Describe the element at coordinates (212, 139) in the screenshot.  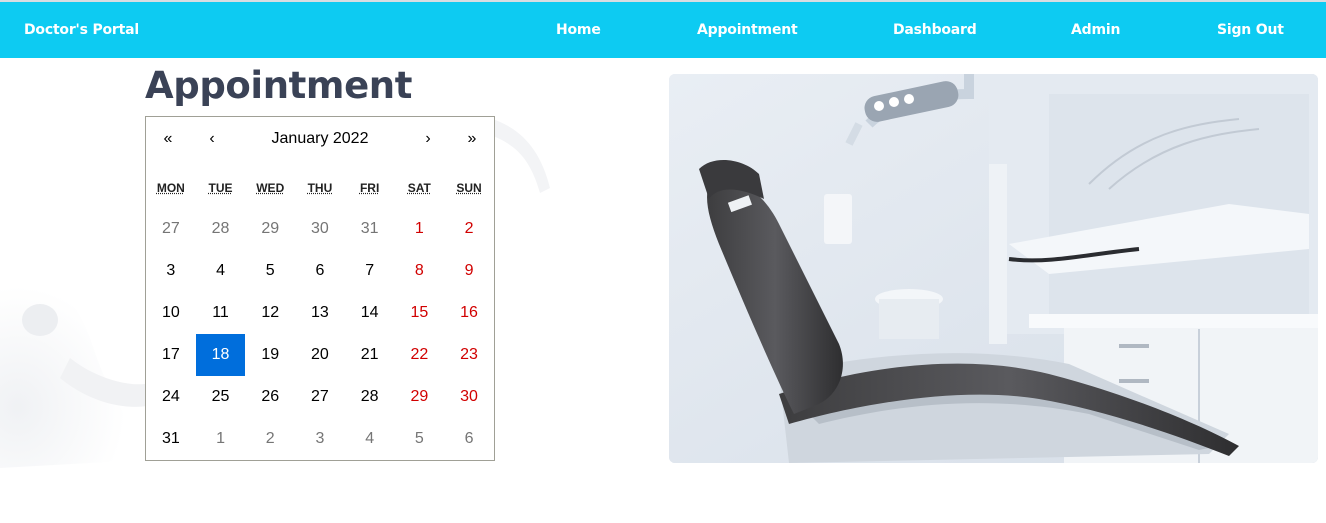
I see `prev-month-button: ‹` at that location.